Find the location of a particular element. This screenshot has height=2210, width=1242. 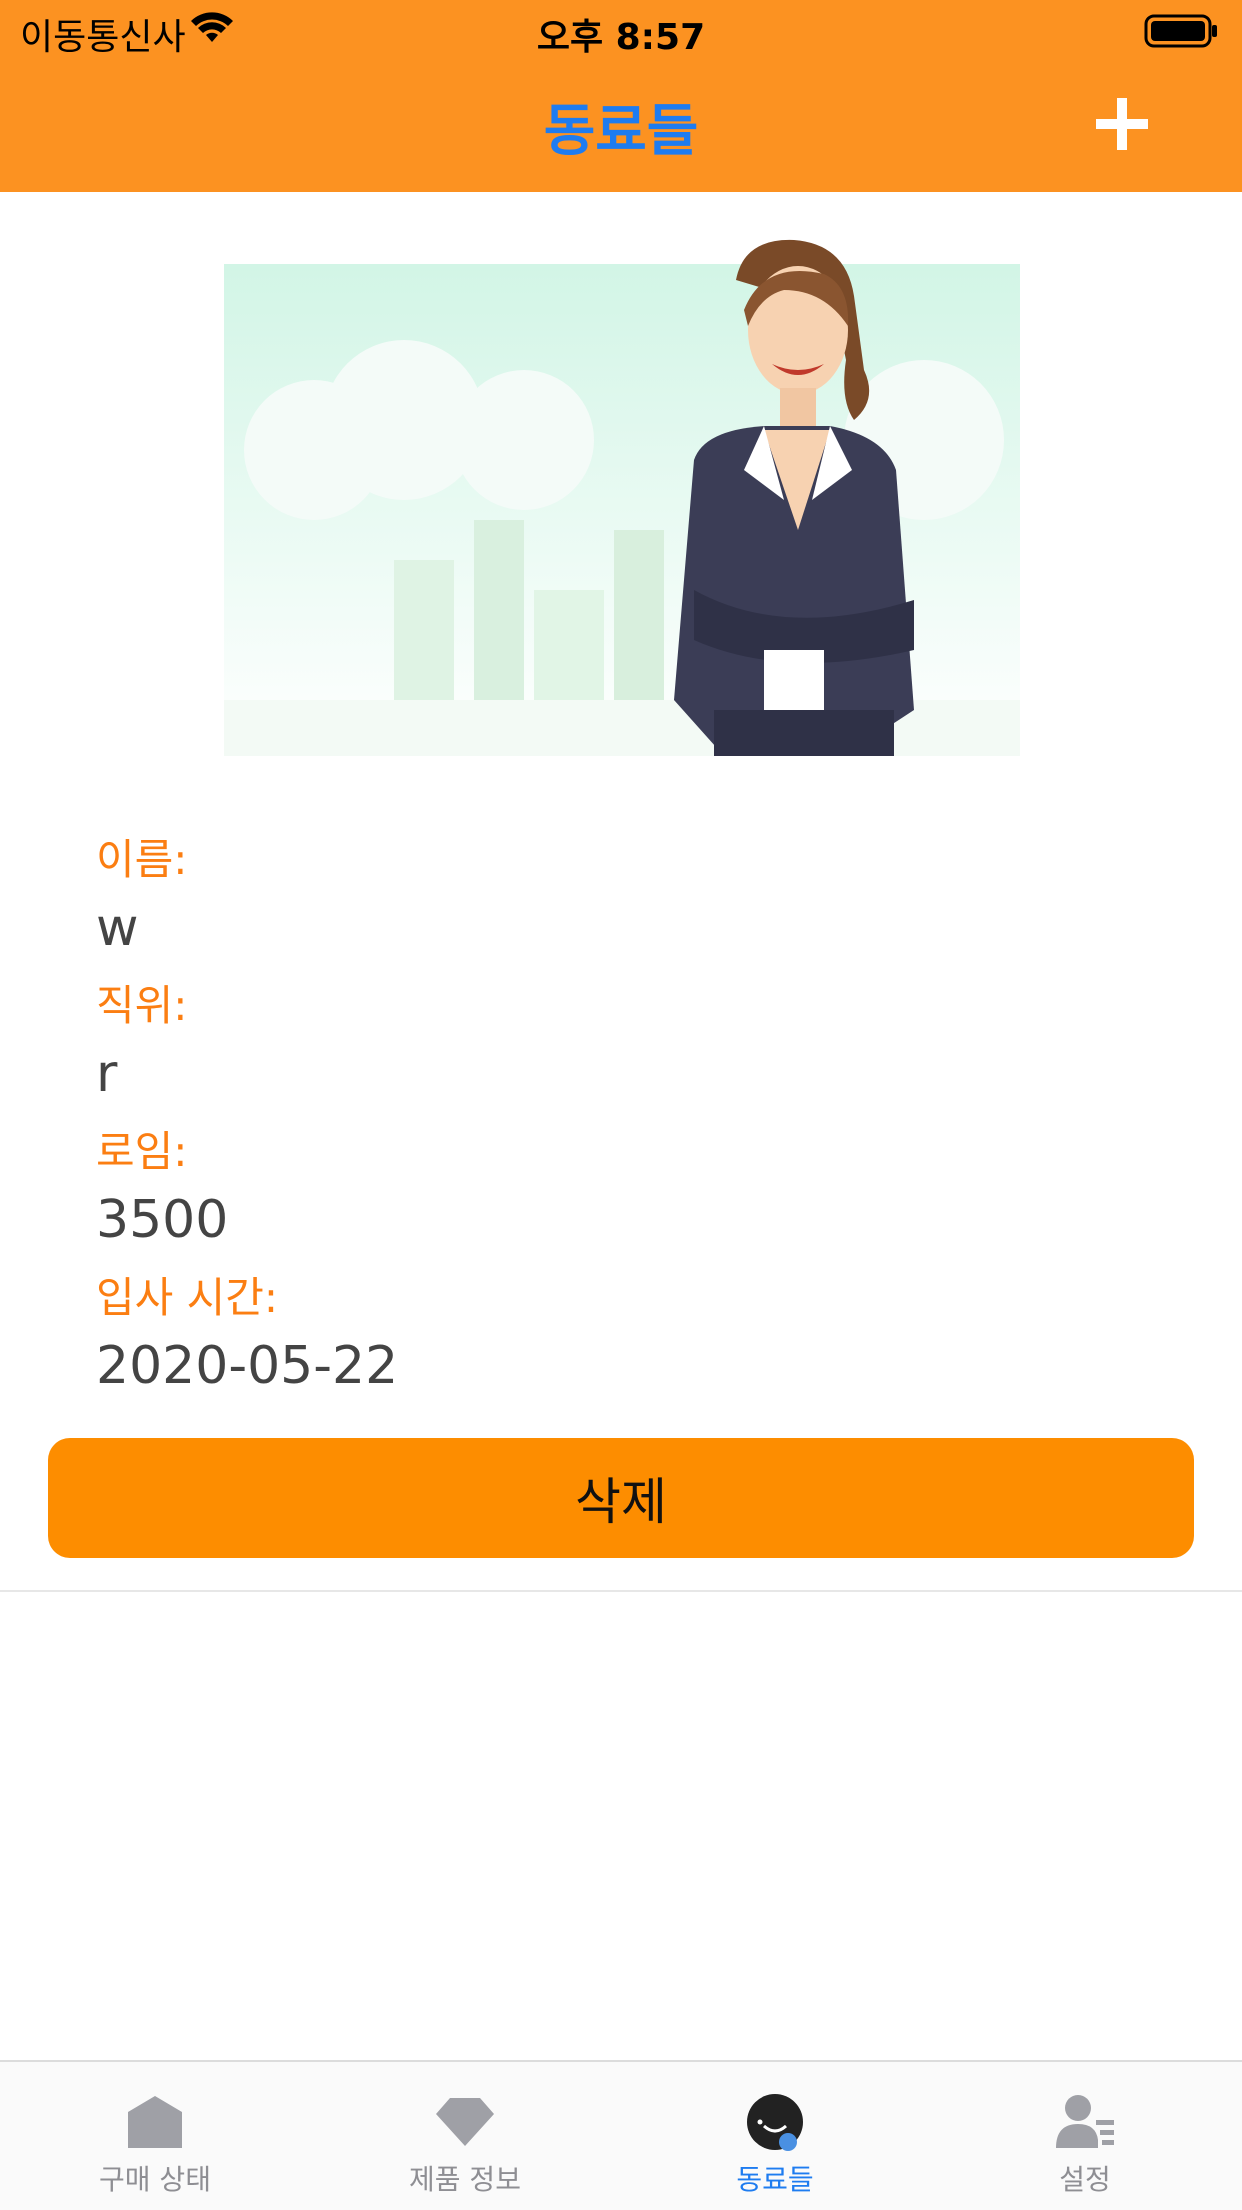

battery-icon is located at coordinates (1180, 31).